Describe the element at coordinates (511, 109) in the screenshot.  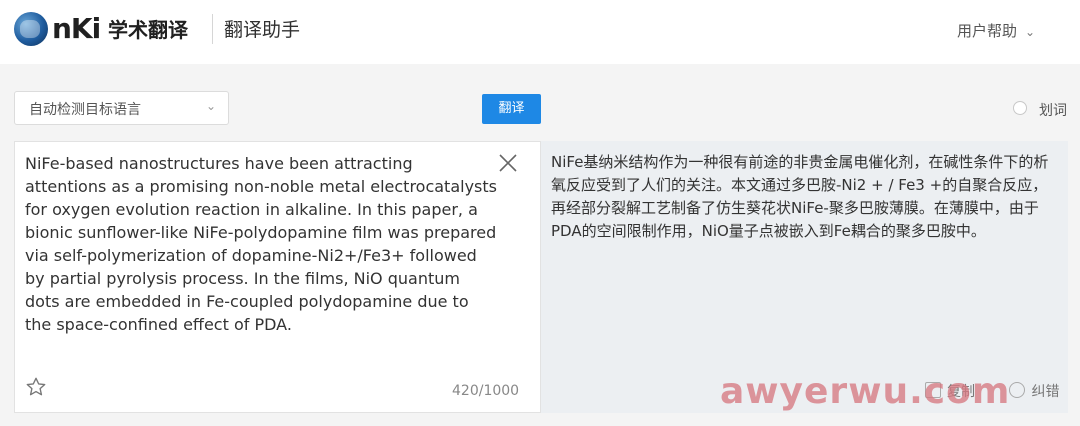
I see `translate-button: 翻译` at that location.